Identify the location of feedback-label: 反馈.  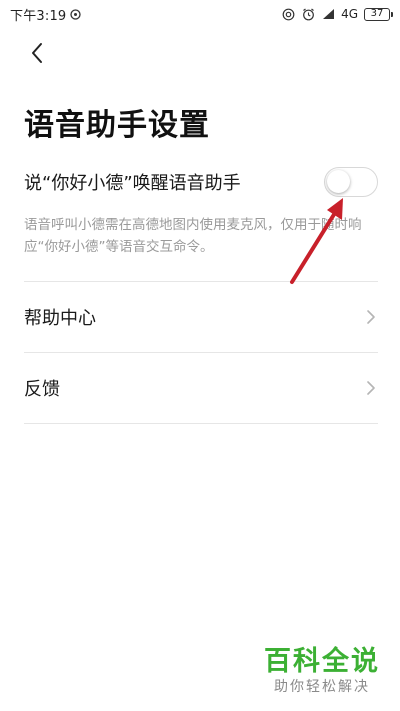
(42, 389).